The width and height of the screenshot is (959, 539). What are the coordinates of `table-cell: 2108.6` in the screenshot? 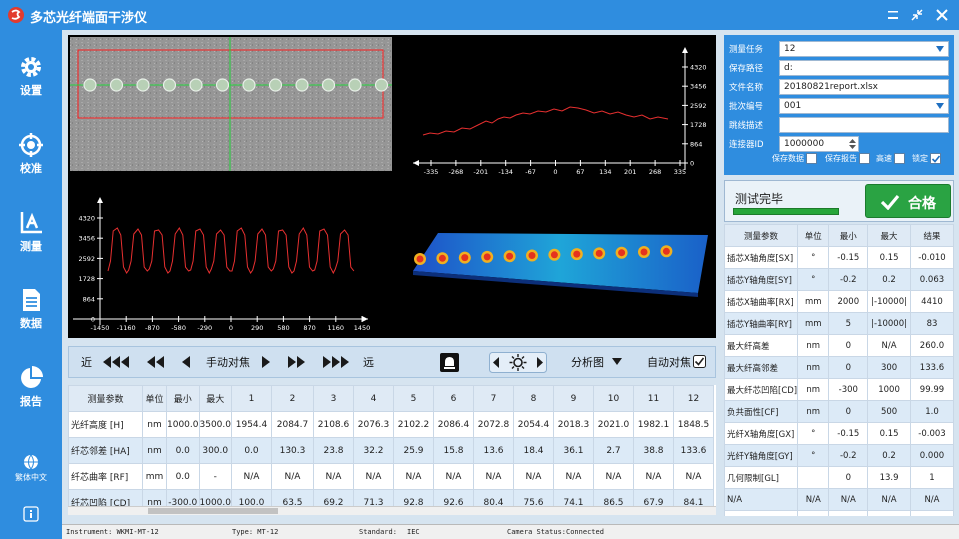 It's located at (333, 424).